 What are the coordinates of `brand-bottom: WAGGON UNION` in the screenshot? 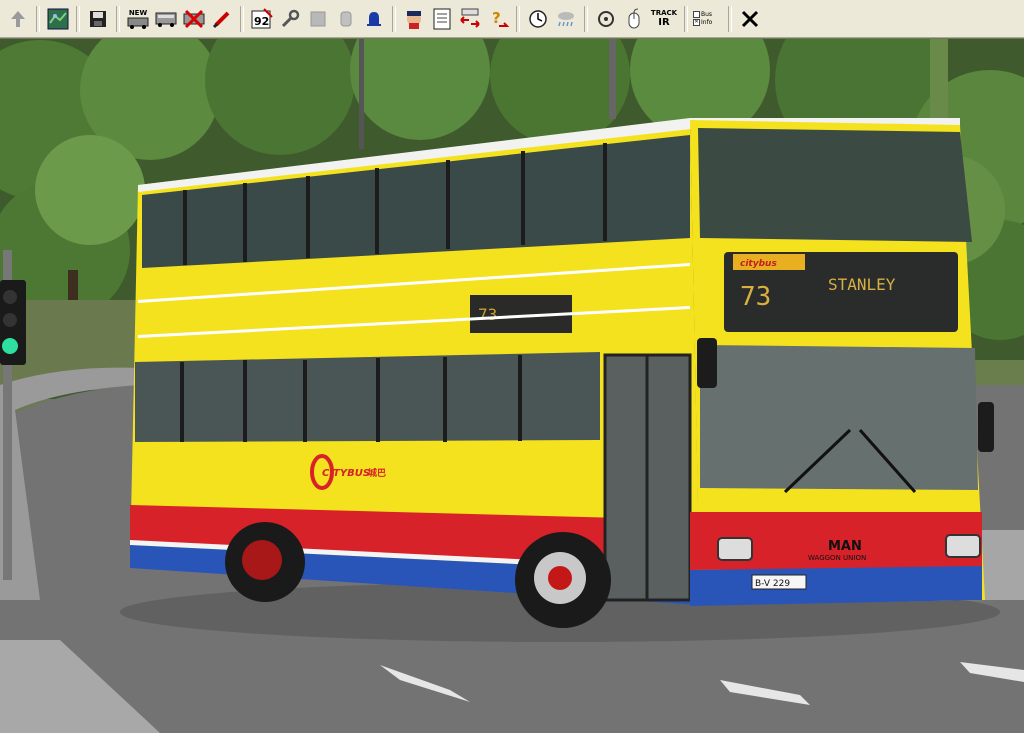 It's located at (837, 558).